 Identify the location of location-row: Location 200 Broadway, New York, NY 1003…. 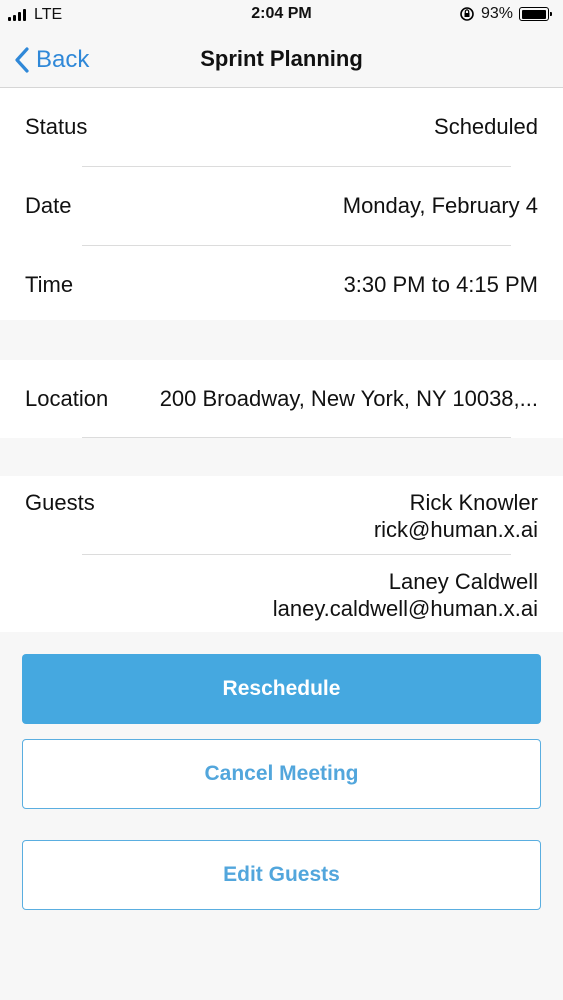
(281, 399).